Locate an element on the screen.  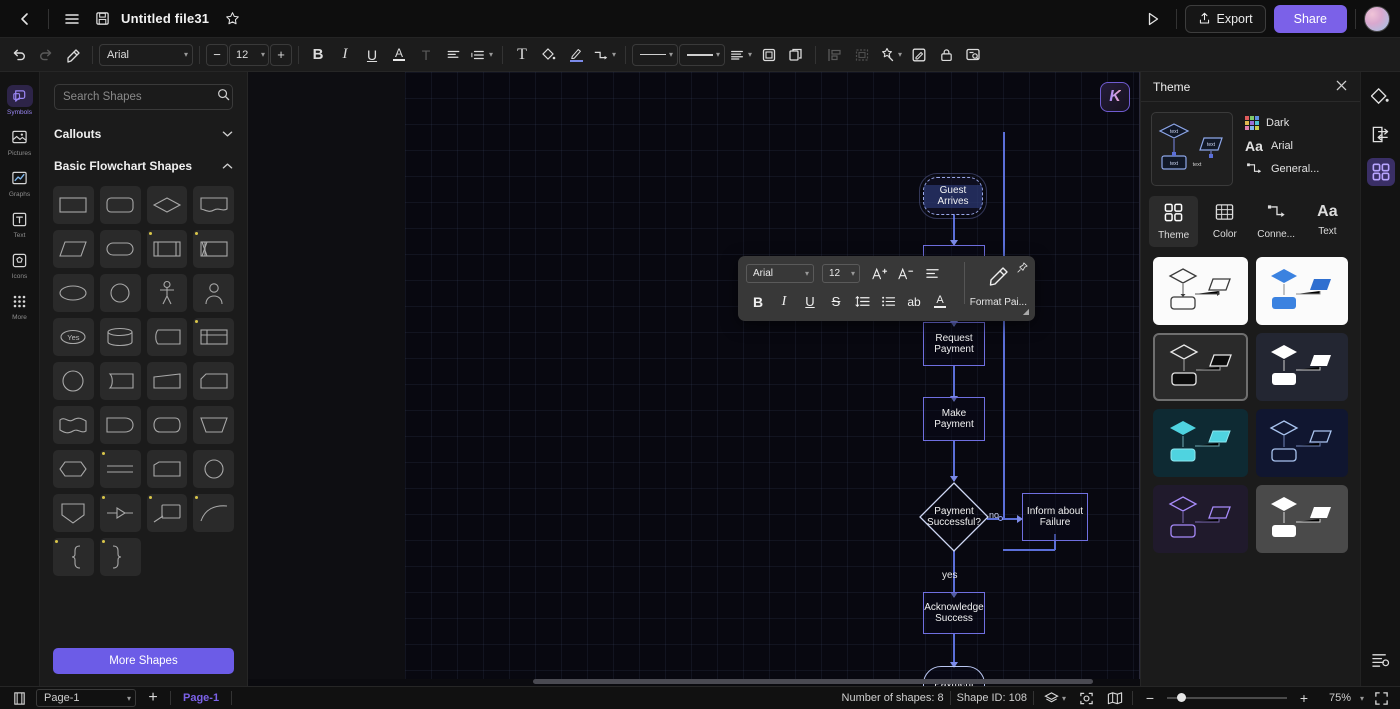
underline-button: U is located at coordinates (372, 55).